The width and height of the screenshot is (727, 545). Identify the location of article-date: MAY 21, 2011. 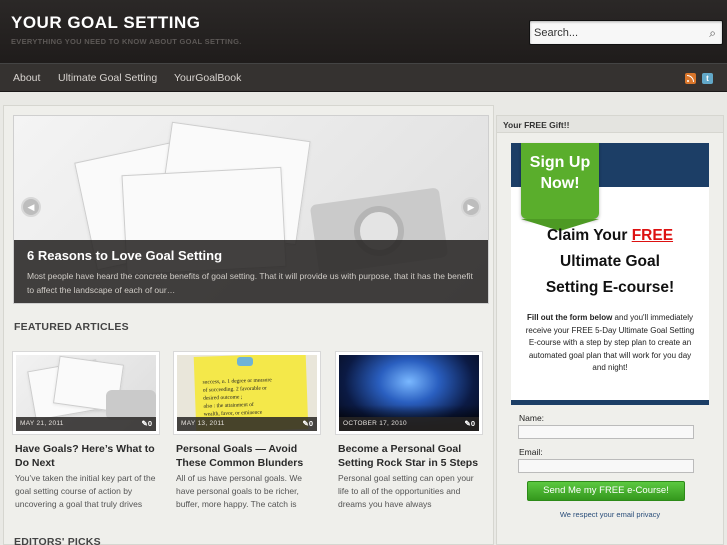
(42, 423).